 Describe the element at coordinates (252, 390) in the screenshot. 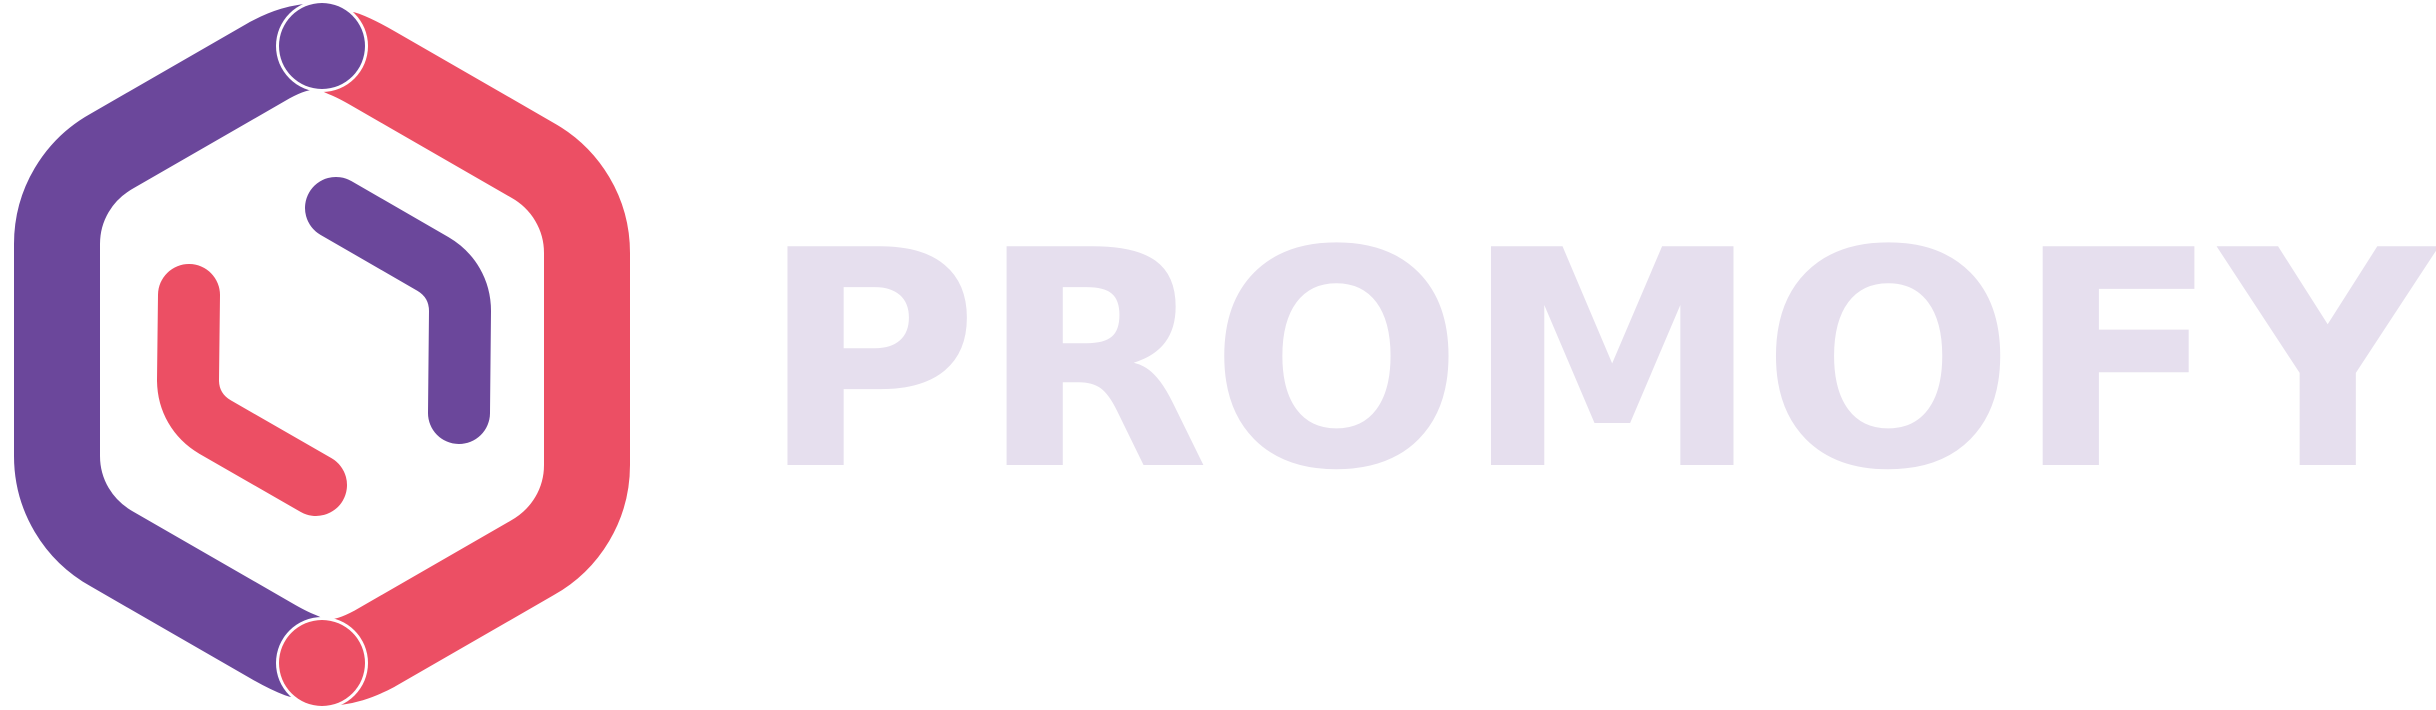

I see `inner-red-chevron-icon` at that location.